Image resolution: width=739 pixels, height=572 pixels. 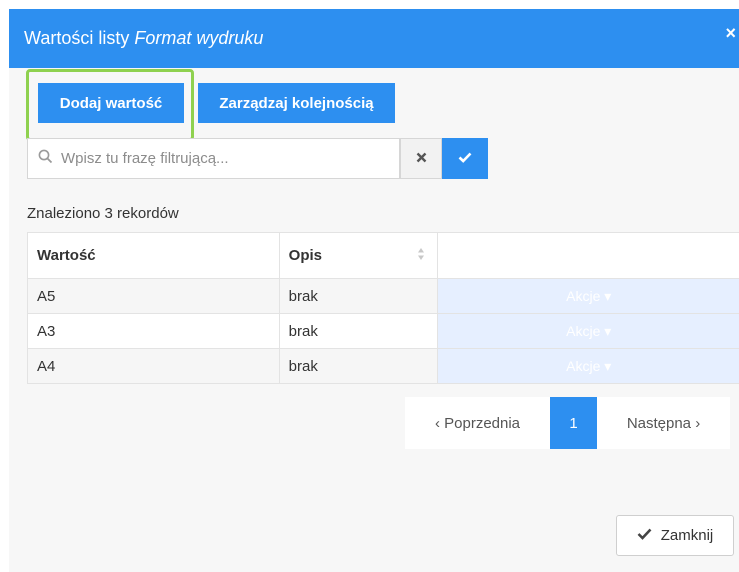 I want to click on pagination-page-current: 1, so click(x=573, y=423).